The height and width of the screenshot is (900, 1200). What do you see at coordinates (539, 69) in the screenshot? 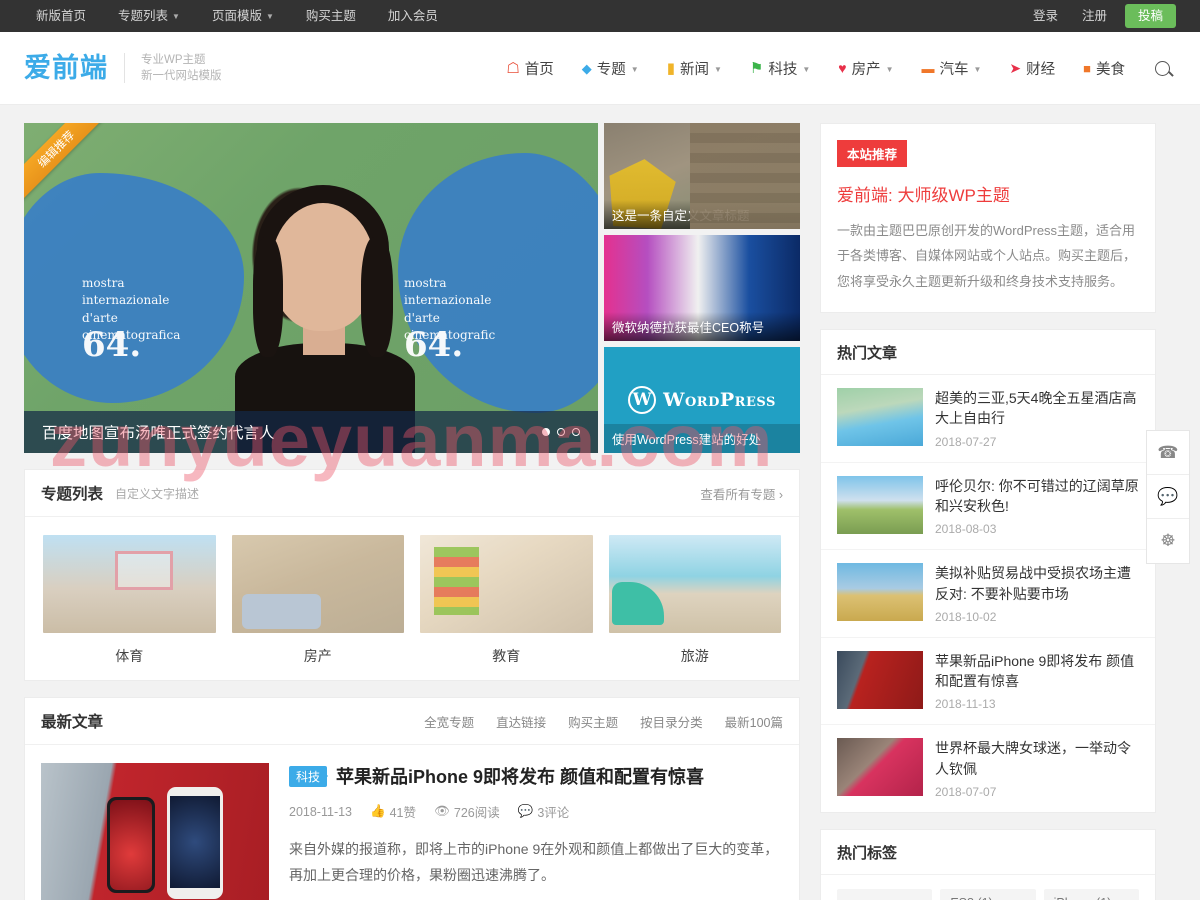
I see `nav-label: 首页` at bounding box center [539, 69].